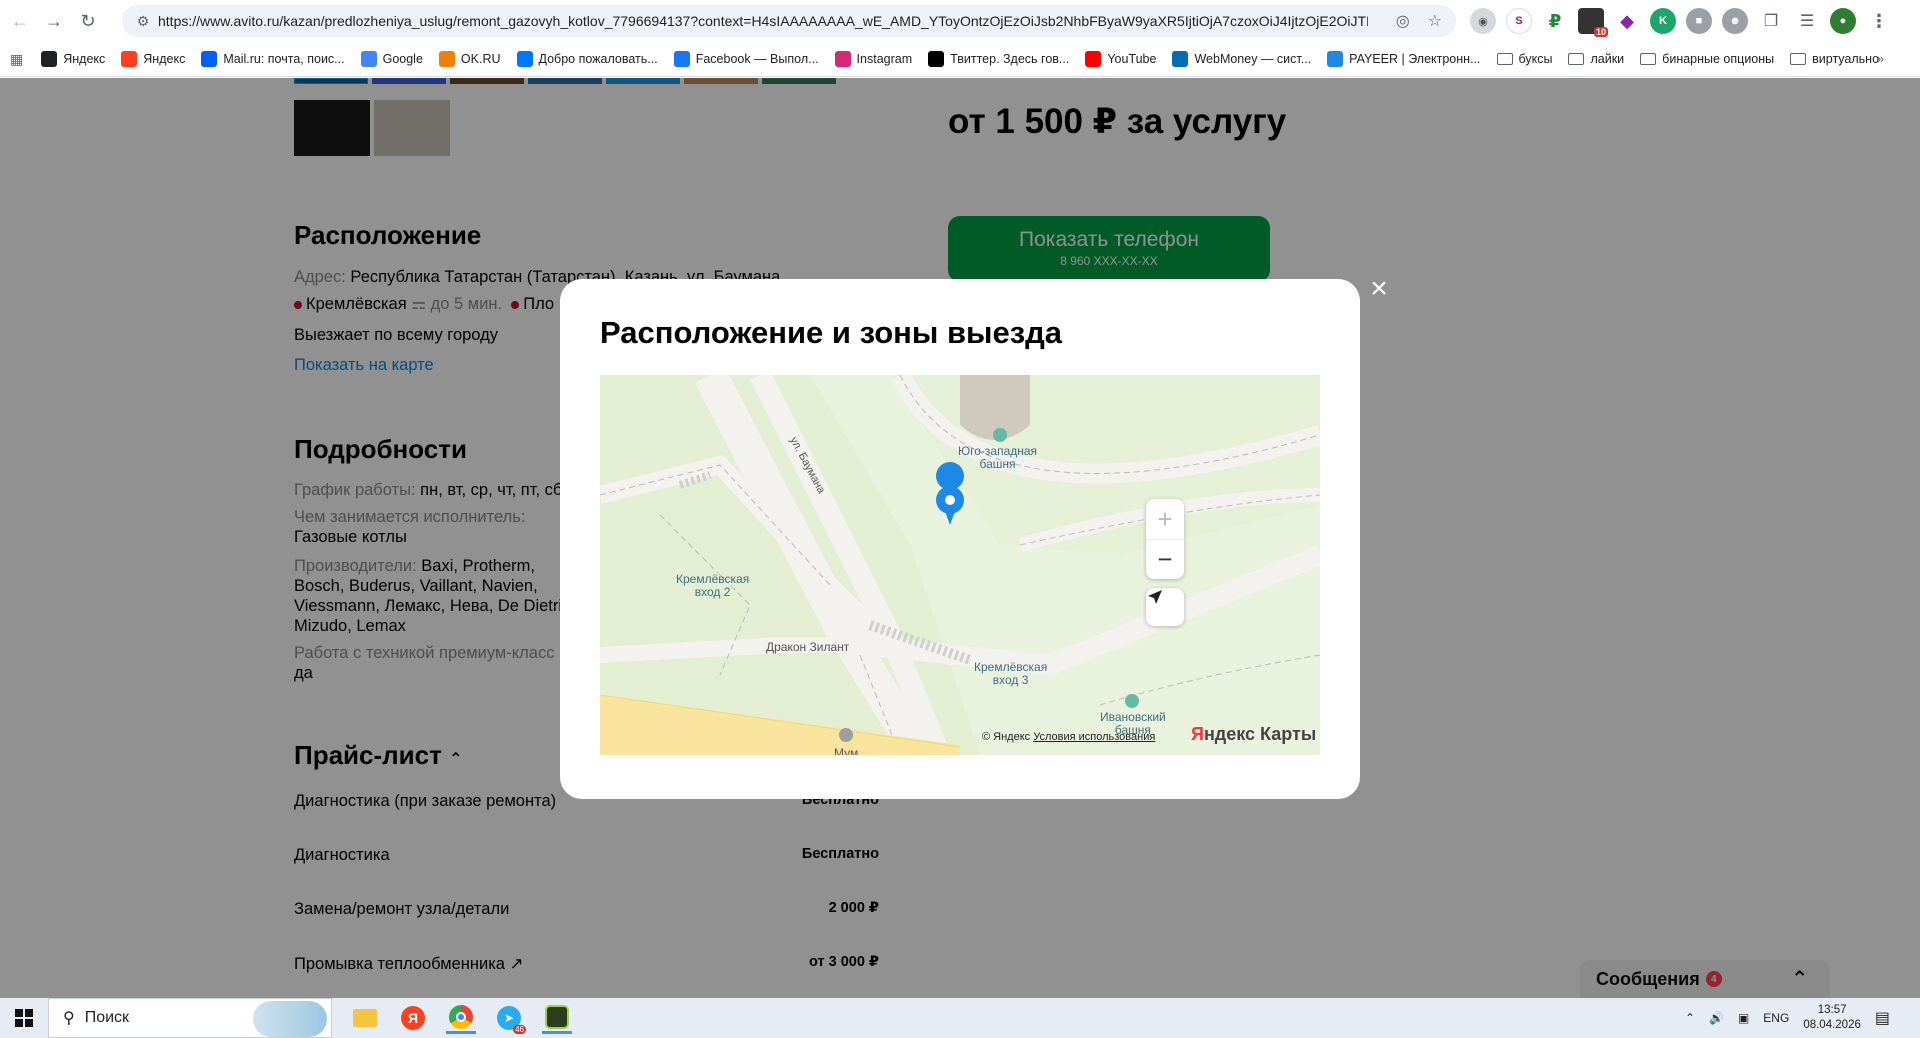  What do you see at coordinates (365, 1018) in the screenshot?
I see `file-explorer-icon` at bounding box center [365, 1018].